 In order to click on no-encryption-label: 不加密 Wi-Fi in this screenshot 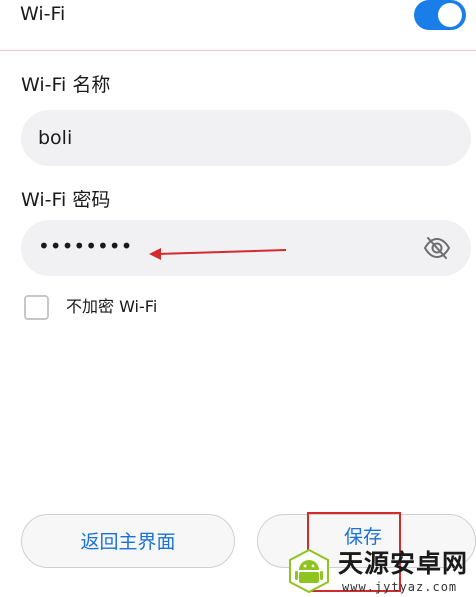, I will do `click(112, 306)`.